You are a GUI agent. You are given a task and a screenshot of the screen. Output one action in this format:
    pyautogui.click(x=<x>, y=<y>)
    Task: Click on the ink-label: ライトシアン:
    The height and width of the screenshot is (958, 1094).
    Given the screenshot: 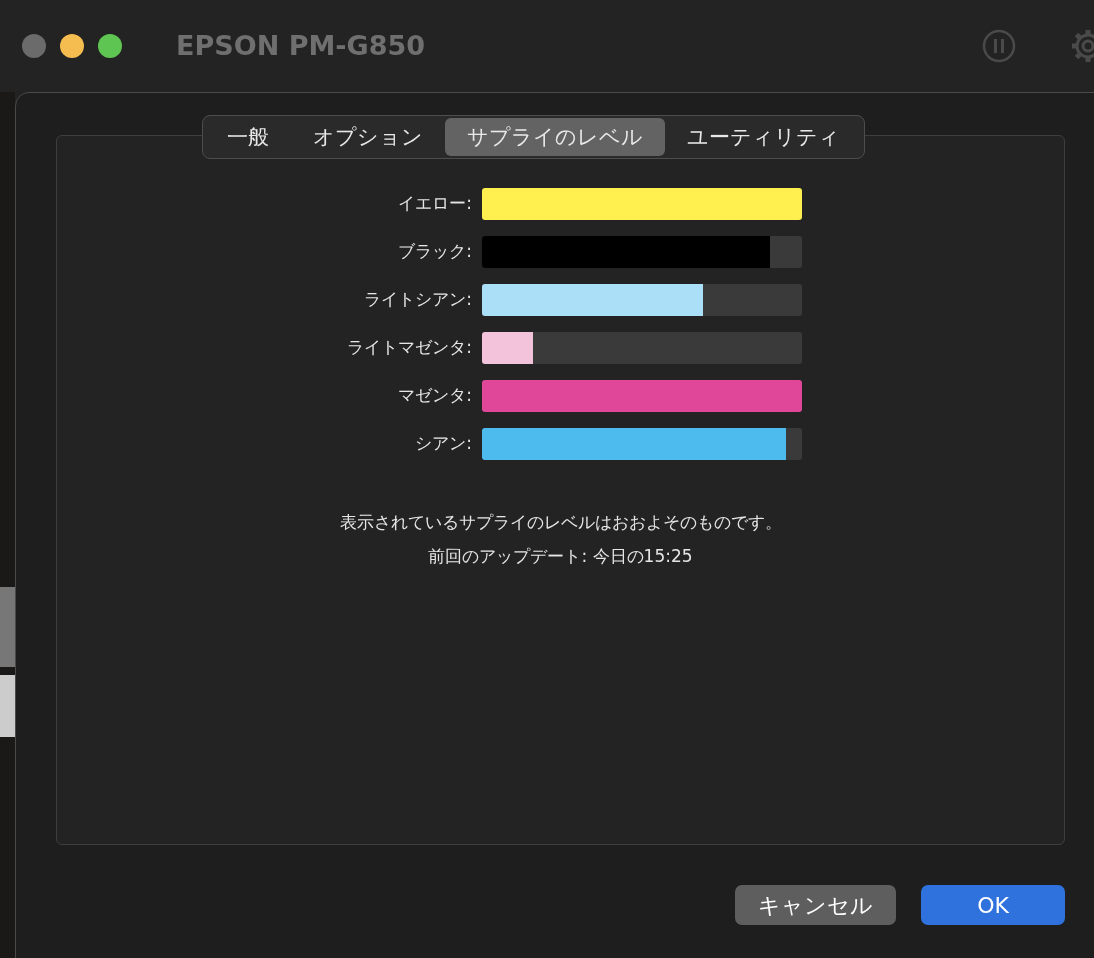 What is the action you would take?
    pyautogui.click(x=418, y=300)
    